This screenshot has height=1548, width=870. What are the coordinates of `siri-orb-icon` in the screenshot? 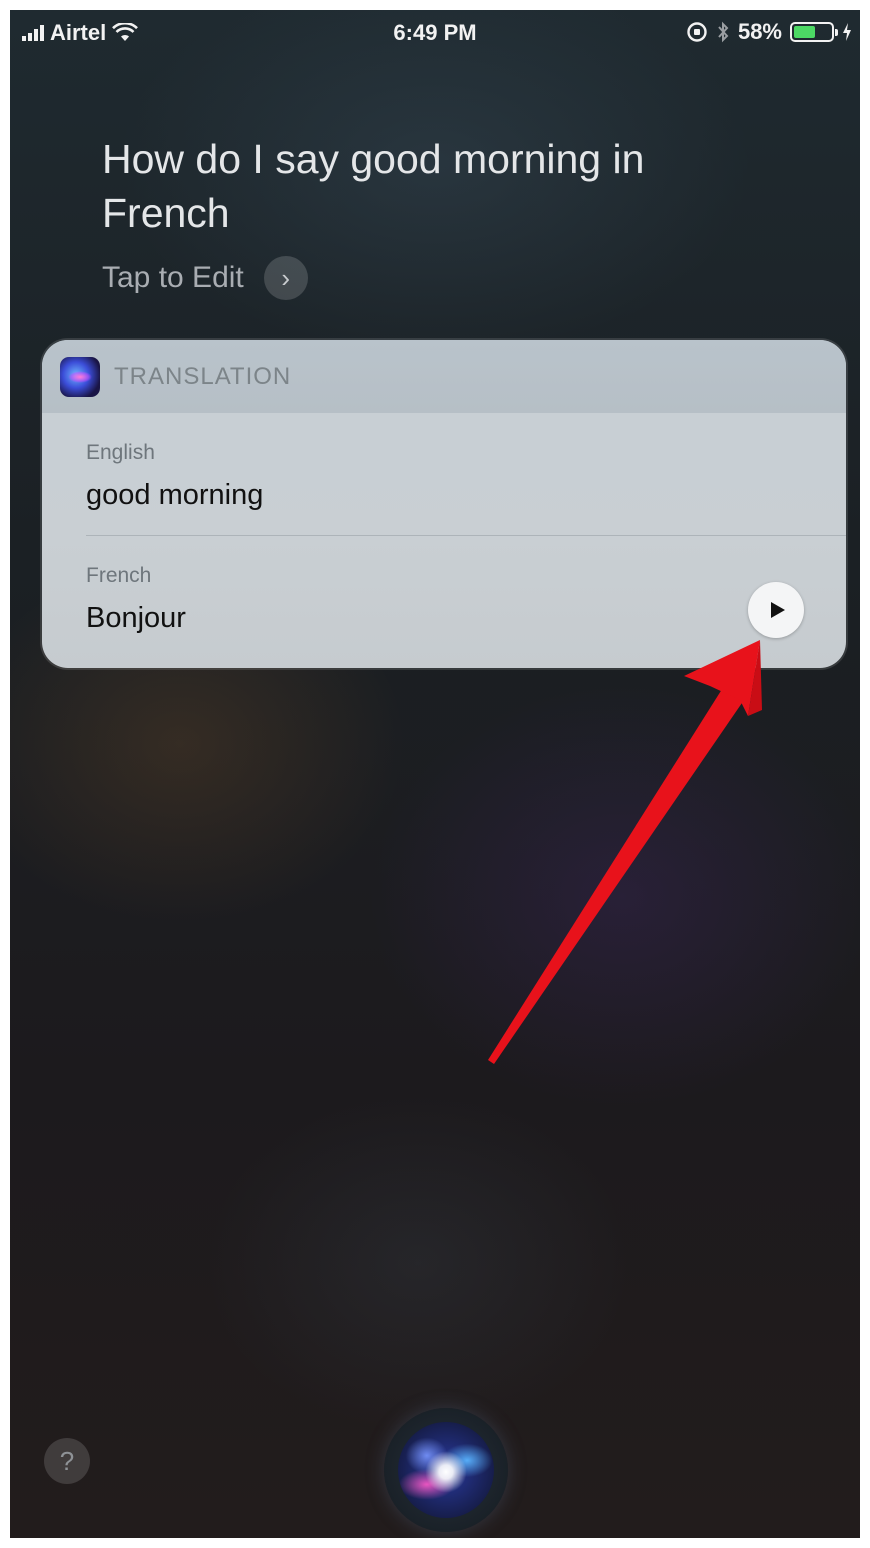 It's located at (446, 1470).